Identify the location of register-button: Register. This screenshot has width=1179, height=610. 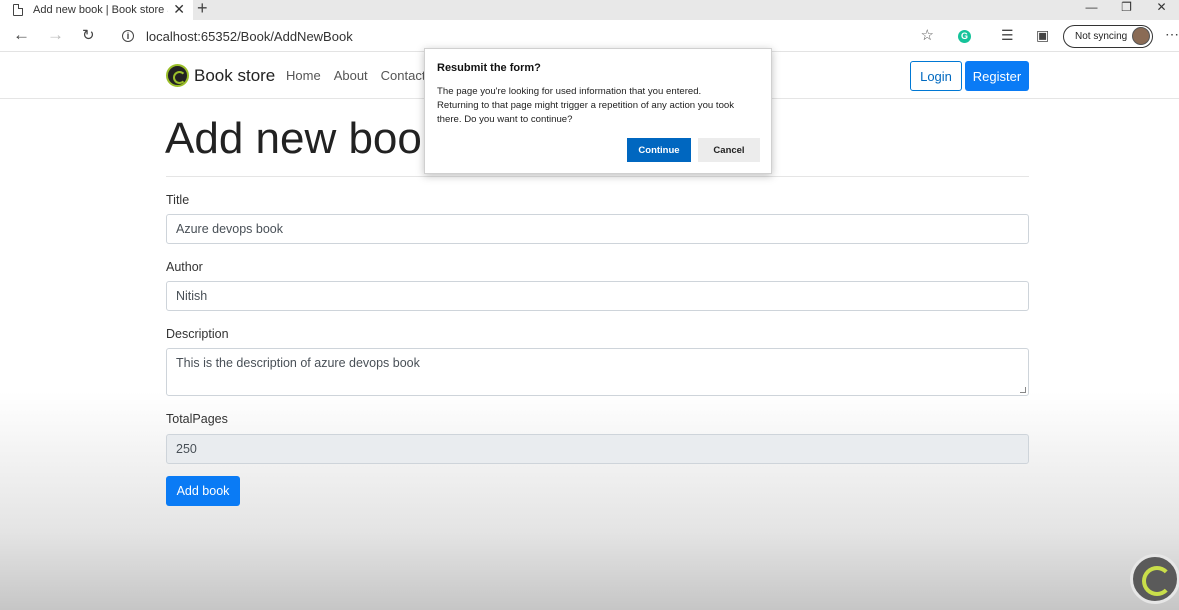
(997, 76).